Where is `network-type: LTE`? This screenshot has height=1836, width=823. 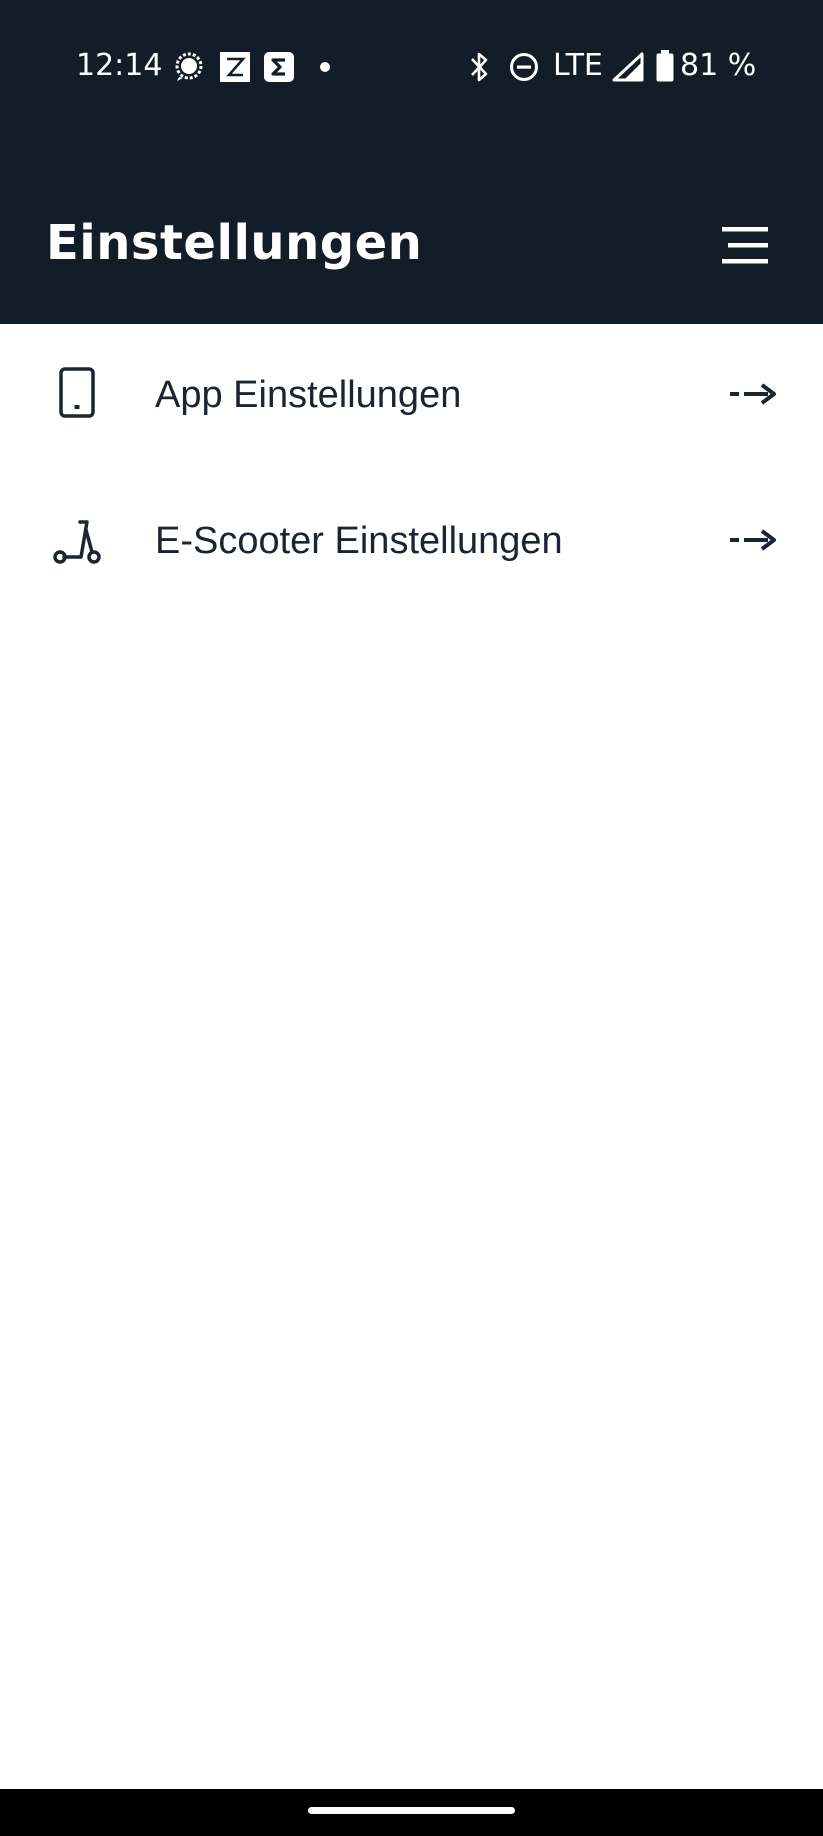 network-type: LTE is located at coordinates (578, 65).